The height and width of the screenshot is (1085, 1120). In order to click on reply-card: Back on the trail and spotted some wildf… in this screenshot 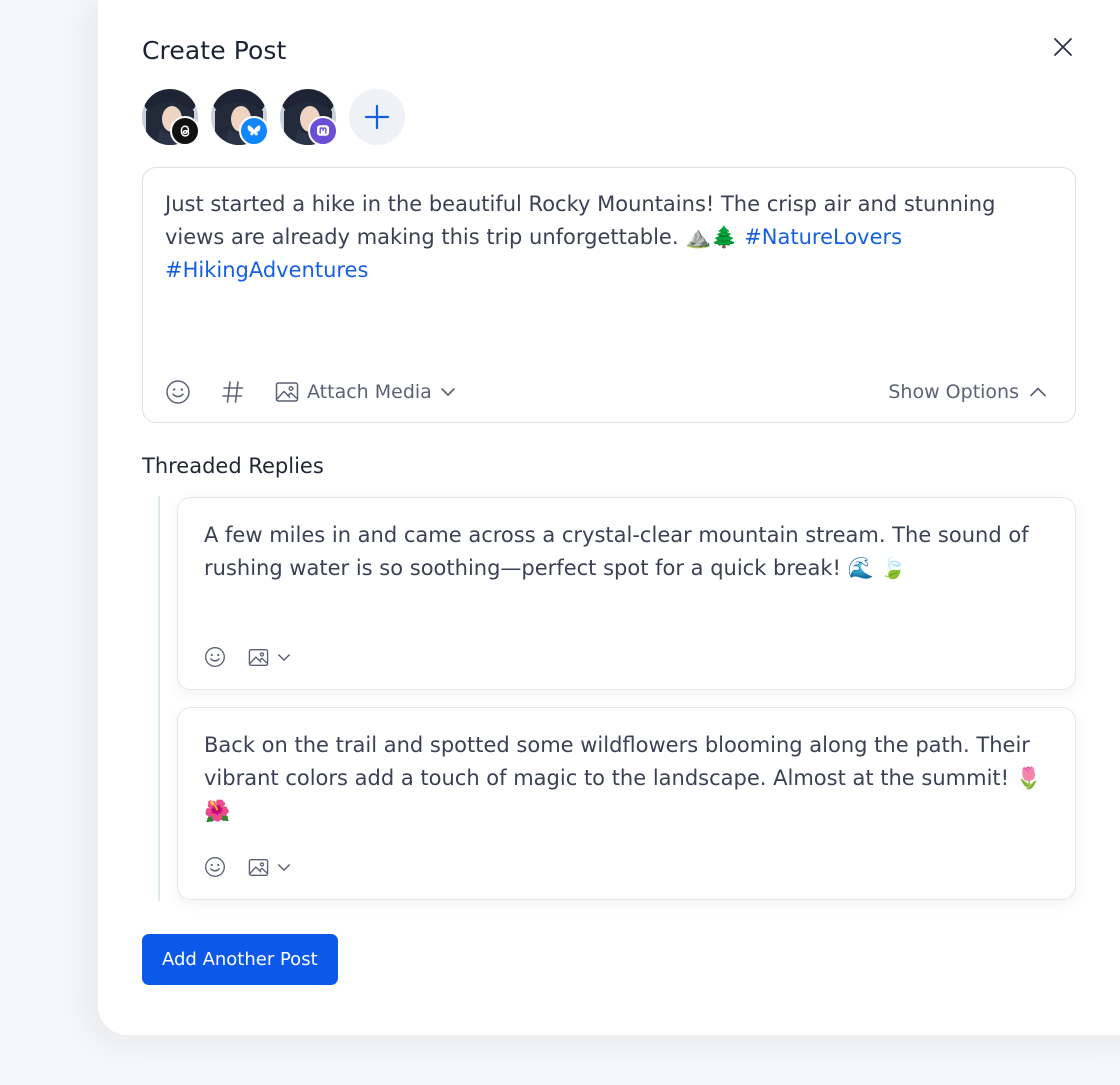, I will do `click(626, 803)`.